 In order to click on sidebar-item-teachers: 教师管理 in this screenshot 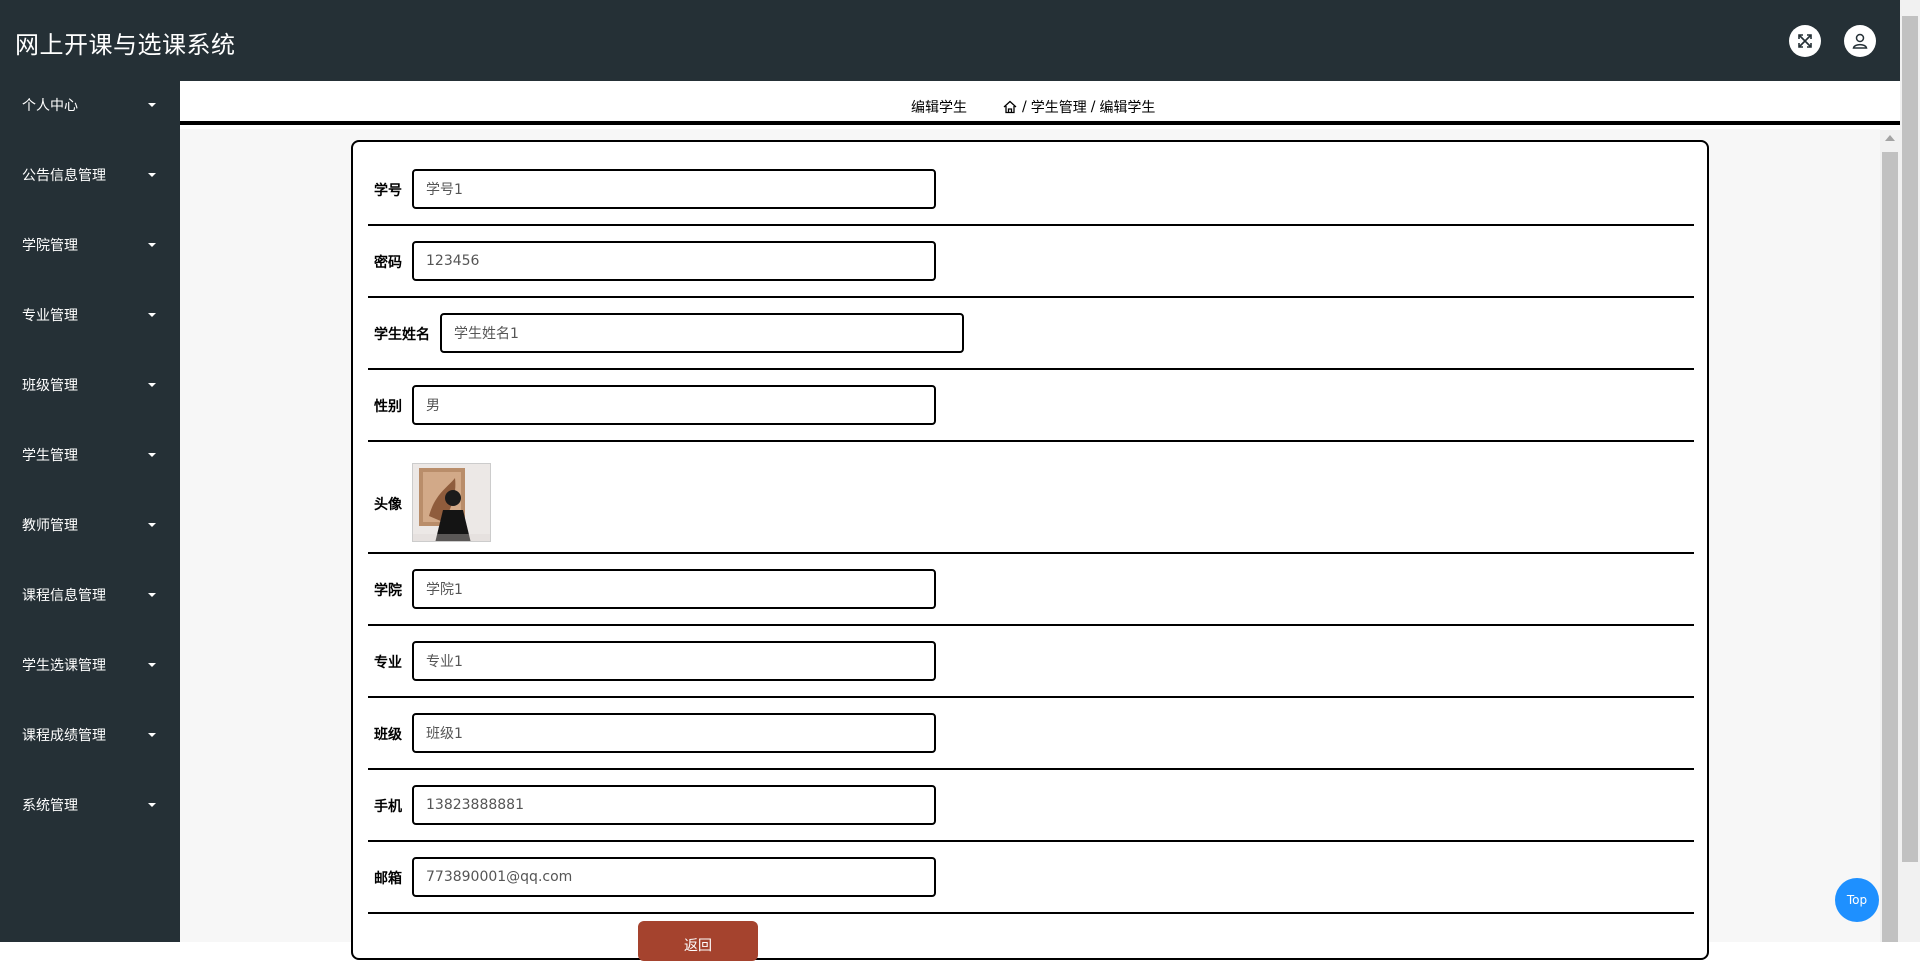, I will do `click(90, 525)`.